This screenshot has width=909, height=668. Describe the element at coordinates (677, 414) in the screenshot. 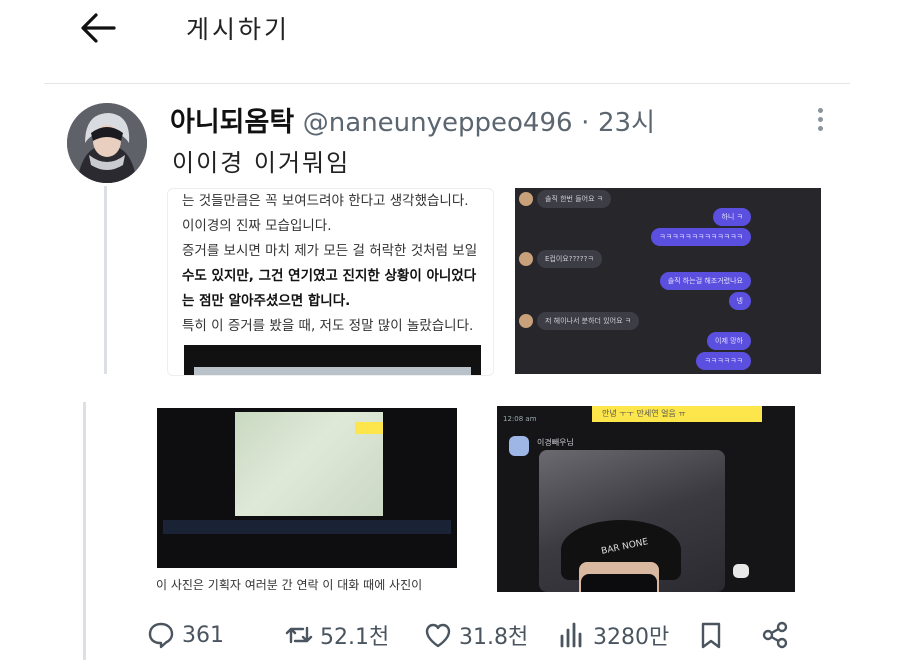

I see `chat-banner: 안녕 ㅜㅜ 만세연 얼음 ㅠ` at that location.